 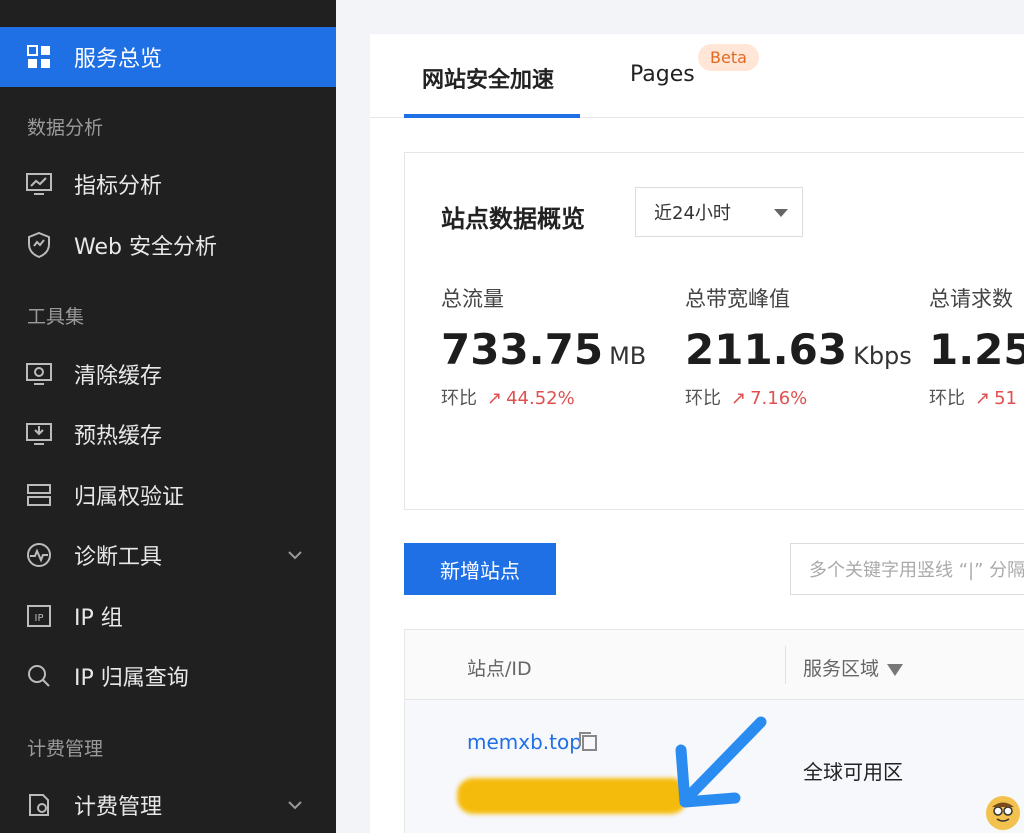 I want to click on add-site-button: 新增站点, so click(x=480, y=569).